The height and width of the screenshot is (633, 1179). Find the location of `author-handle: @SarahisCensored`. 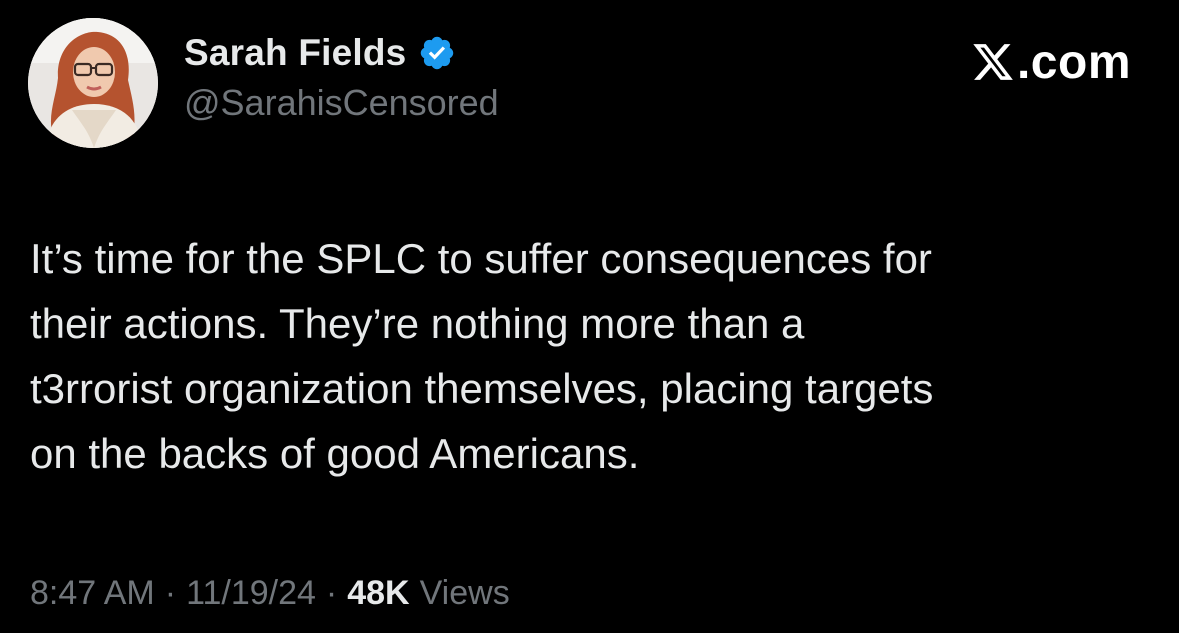

author-handle: @SarahisCensored is located at coordinates (341, 103).